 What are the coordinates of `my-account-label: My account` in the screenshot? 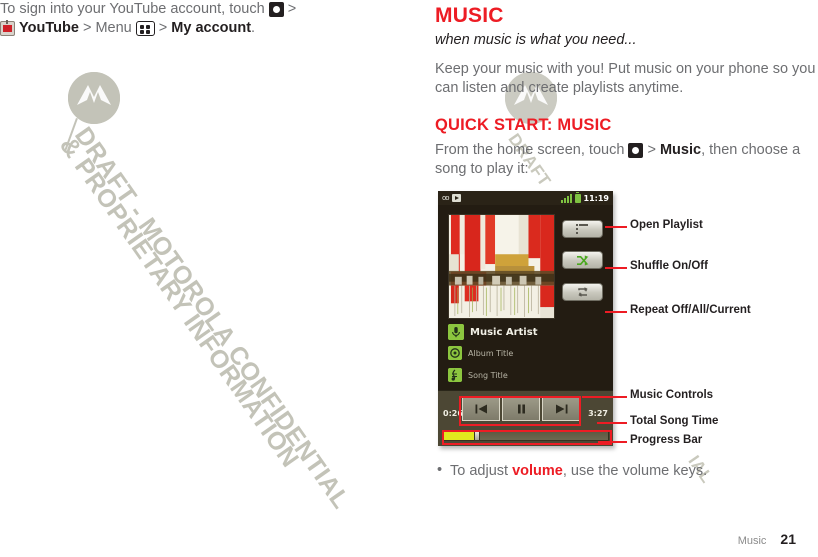 It's located at (211, 28).